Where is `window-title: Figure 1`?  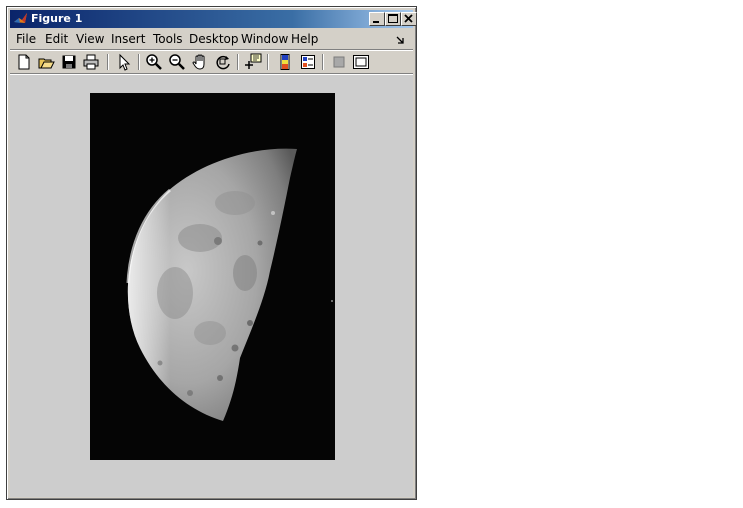
window-title: Figure 1 is located at coordinates (57, 18).